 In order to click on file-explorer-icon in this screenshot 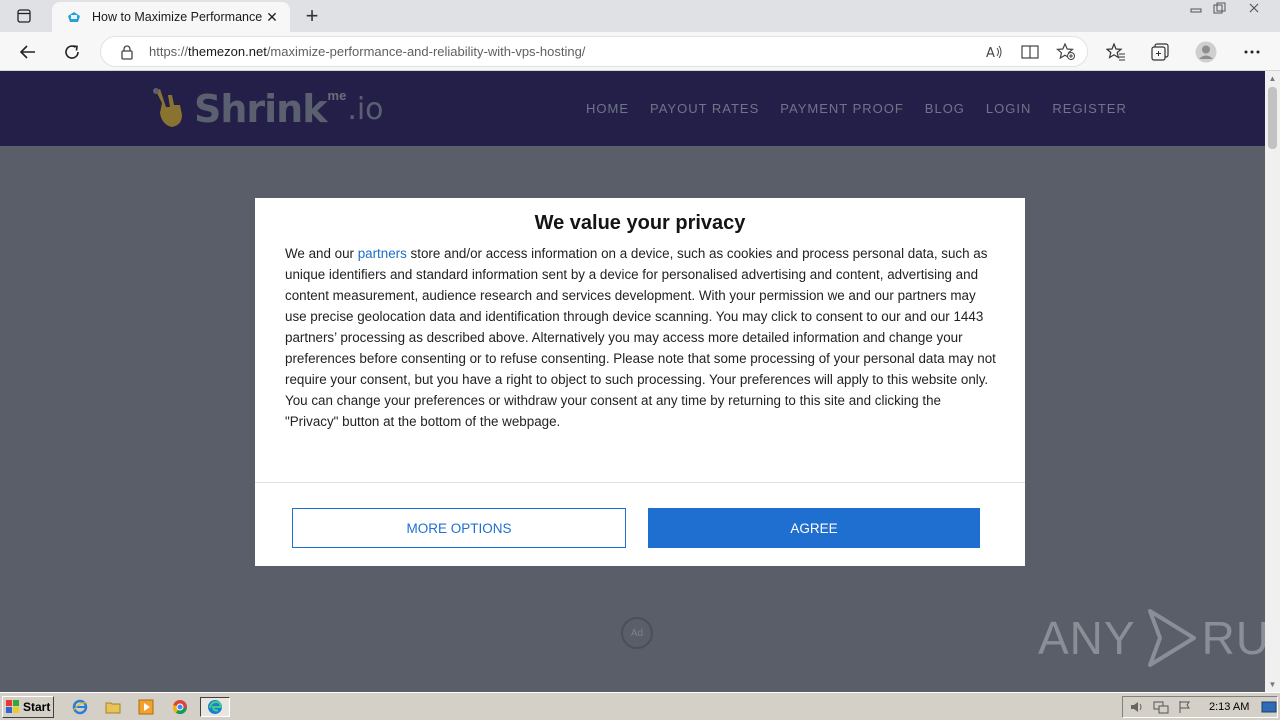, I will do `click(113, 707)`.